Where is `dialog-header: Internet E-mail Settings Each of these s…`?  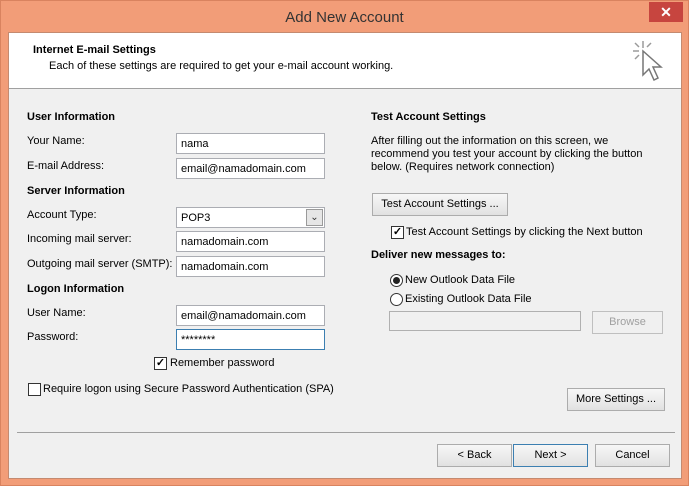
dialog-header: Internet E-mail Settings Each of these s… is located at coordinates (345, 61).